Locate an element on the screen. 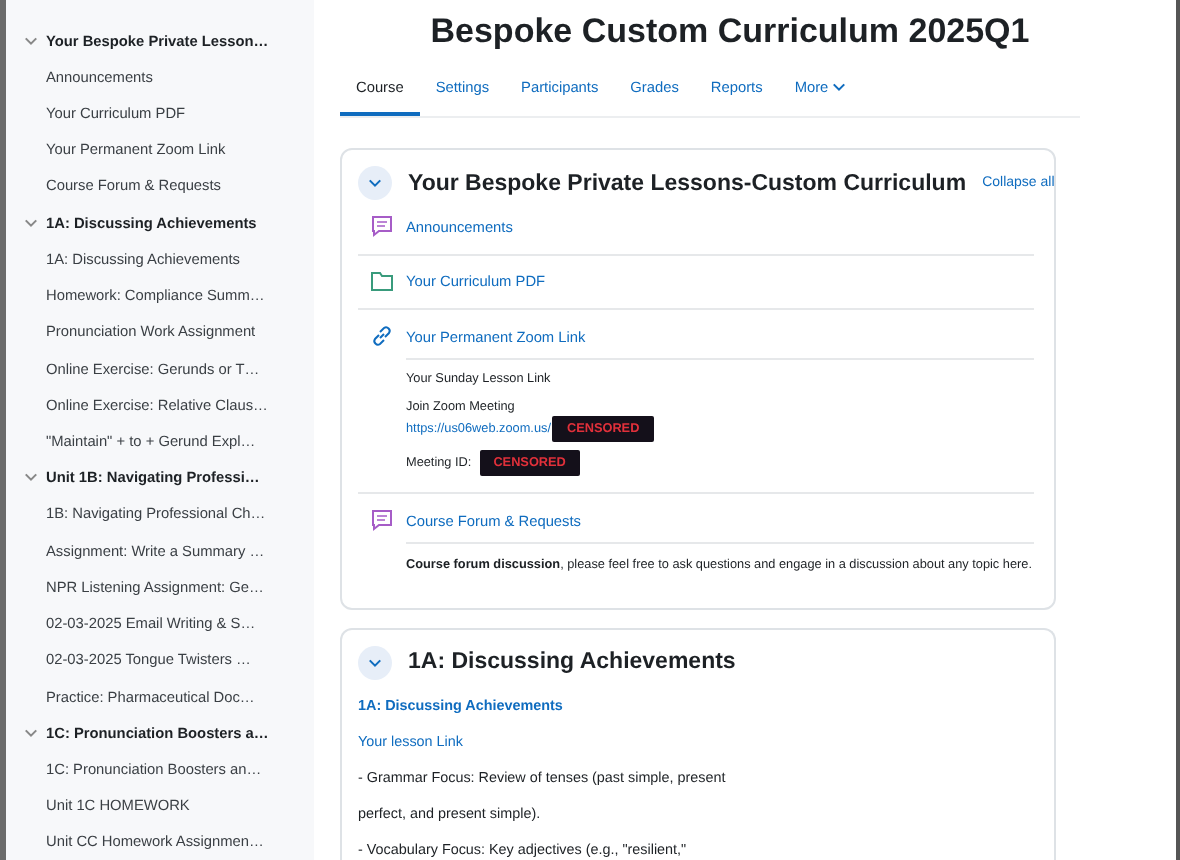  course-title: Bespoke Custom Curriculum 2025Q1 is located at coordinates (730, 32).